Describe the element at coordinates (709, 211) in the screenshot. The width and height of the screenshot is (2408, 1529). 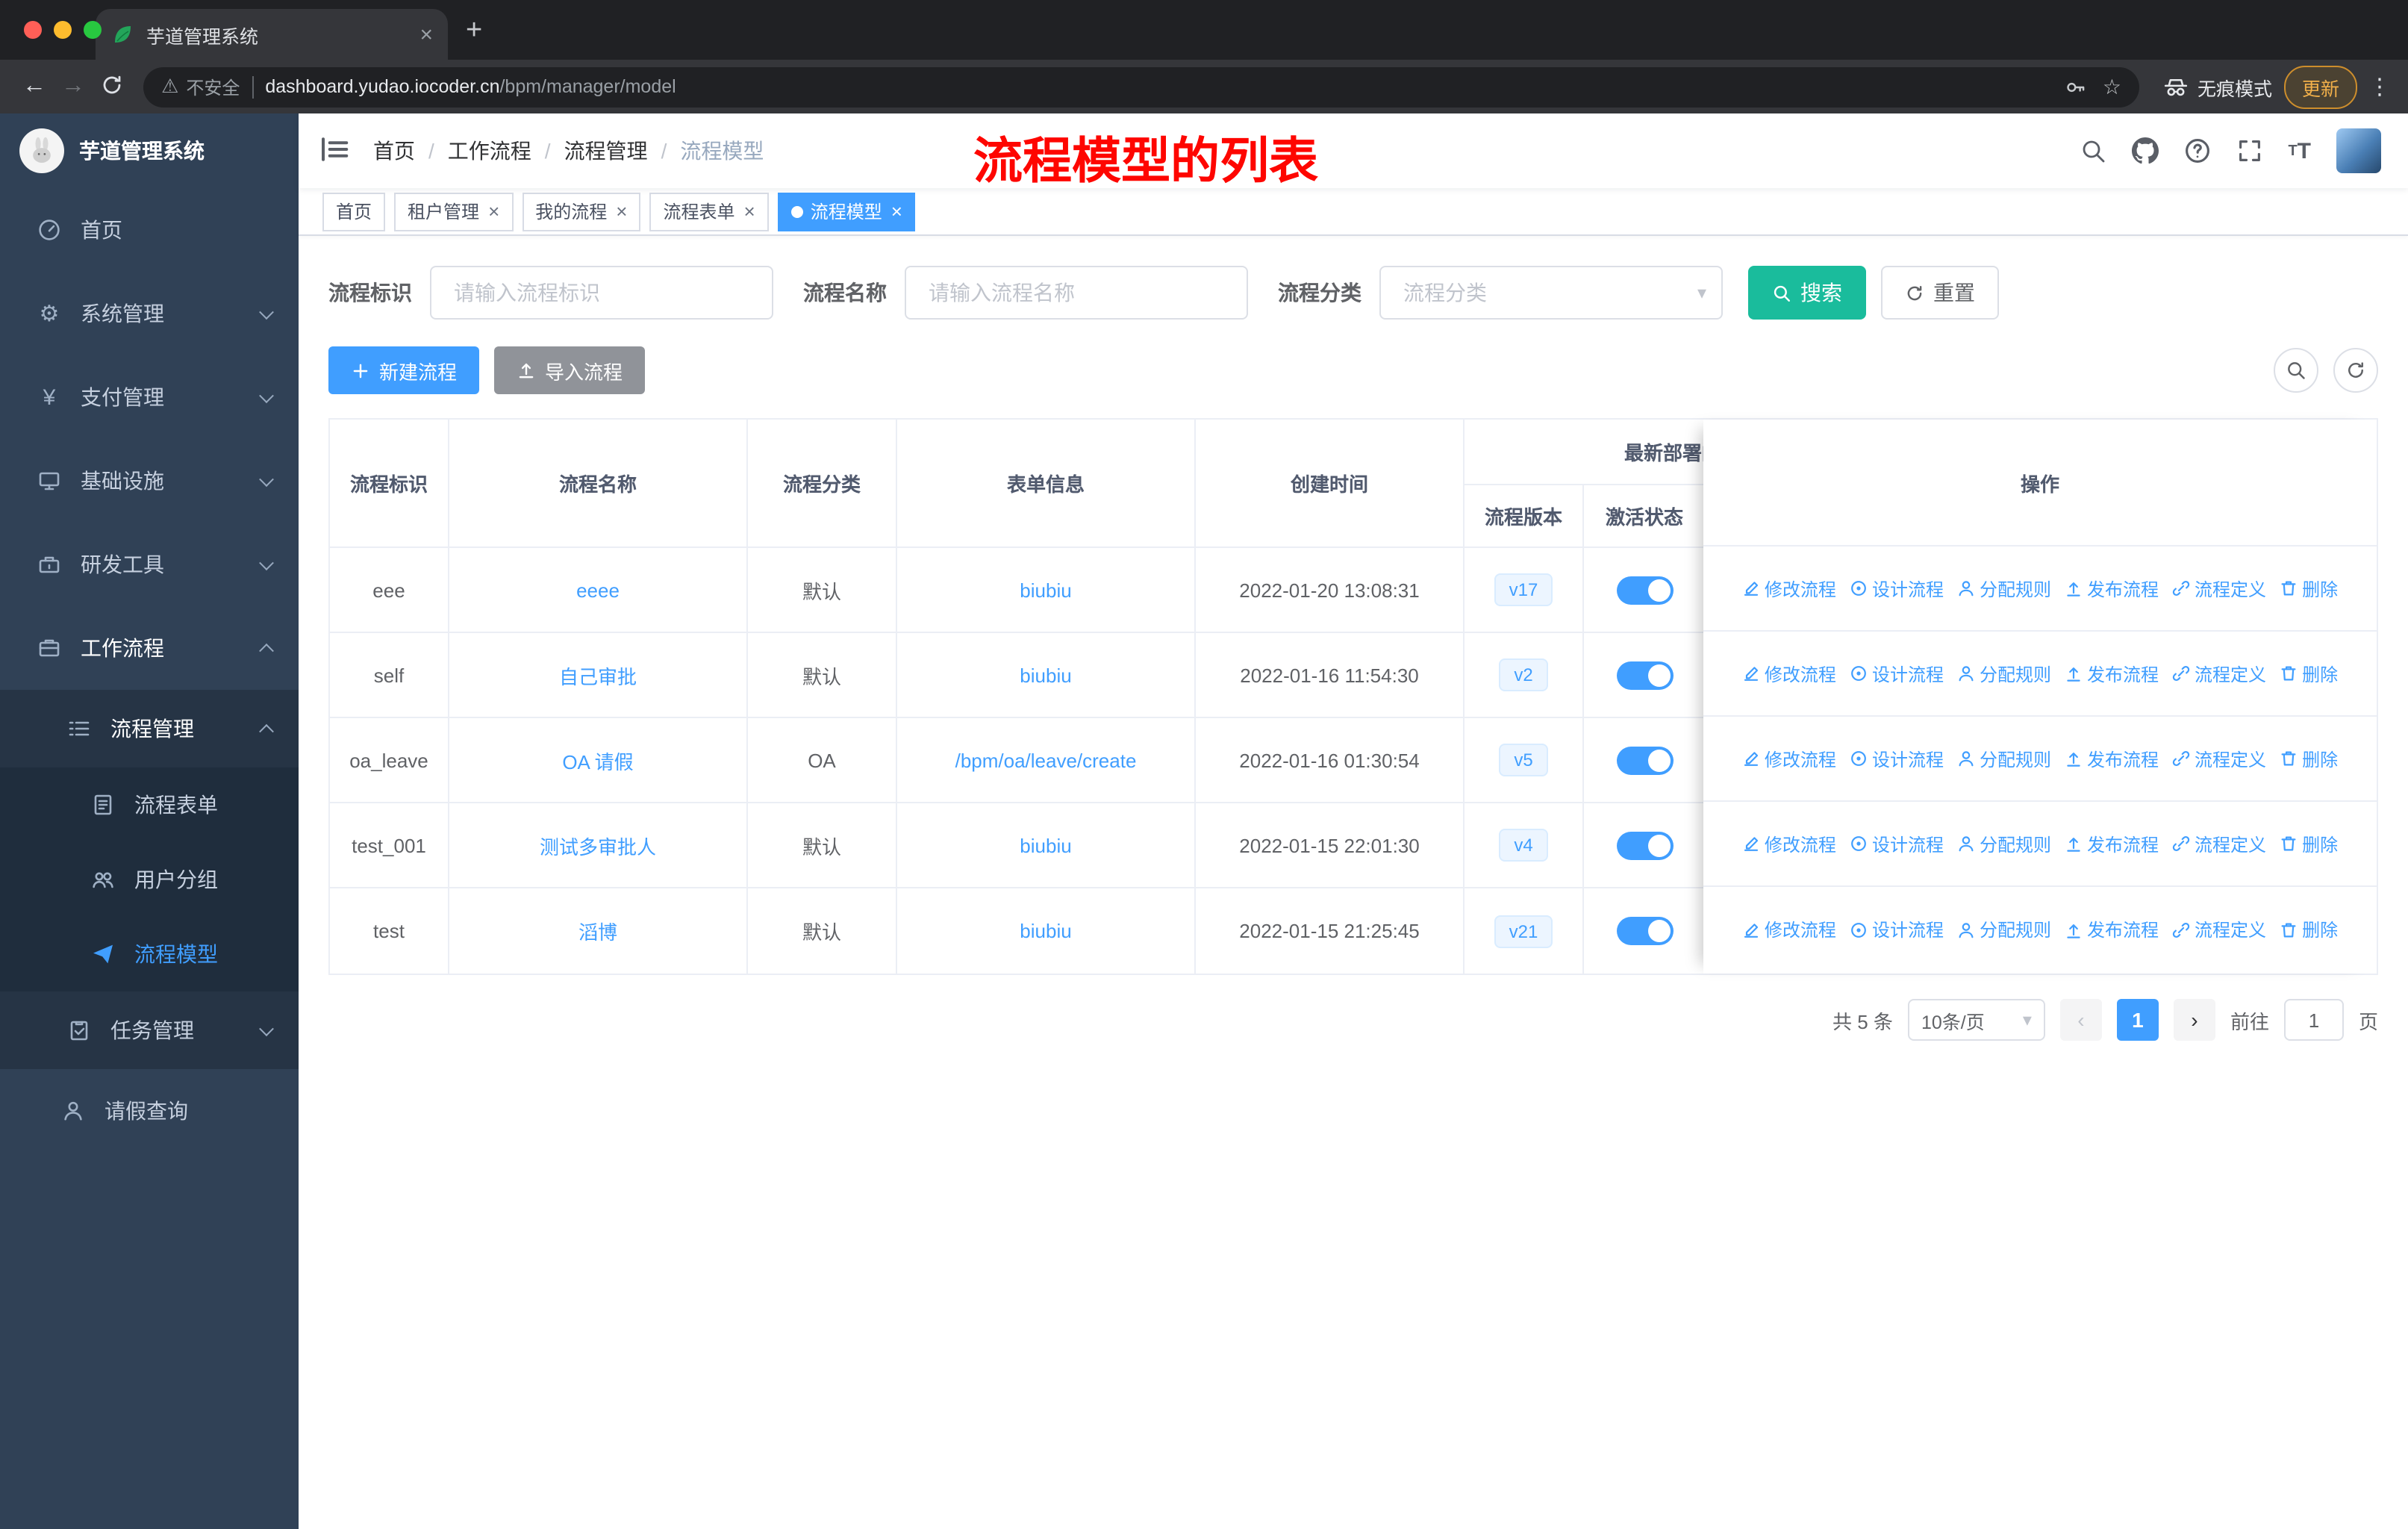
I see `tag-process-form: 流程表单 ×` at that location.